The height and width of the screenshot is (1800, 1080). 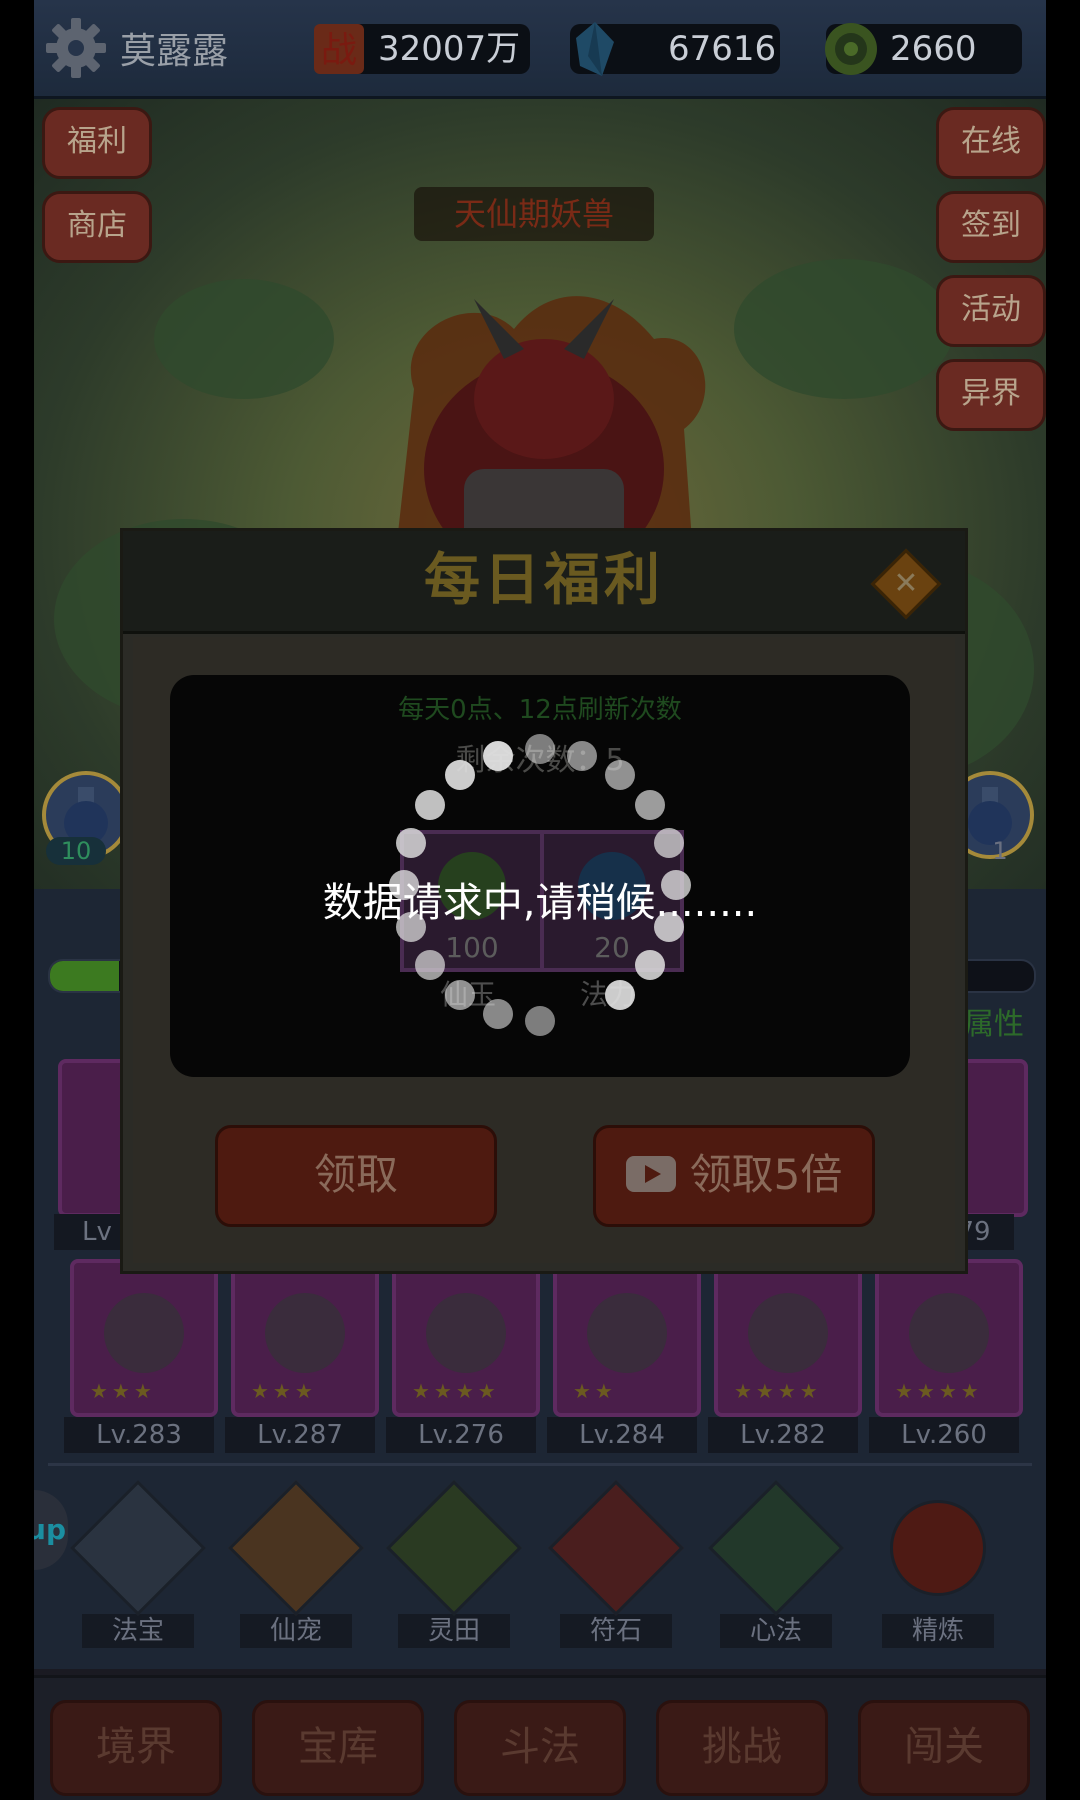 I want to click on equipment-card-gauntlet: ★★★★, so click(x=466, y=1338).